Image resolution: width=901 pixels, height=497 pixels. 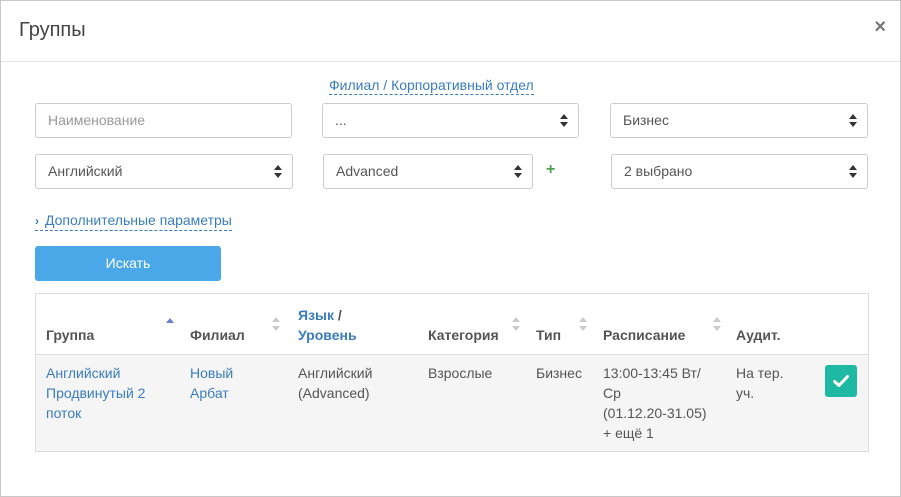 I want to click on schedule-line: 13:00-13:45 Вт/, so click(x=652, y=373).